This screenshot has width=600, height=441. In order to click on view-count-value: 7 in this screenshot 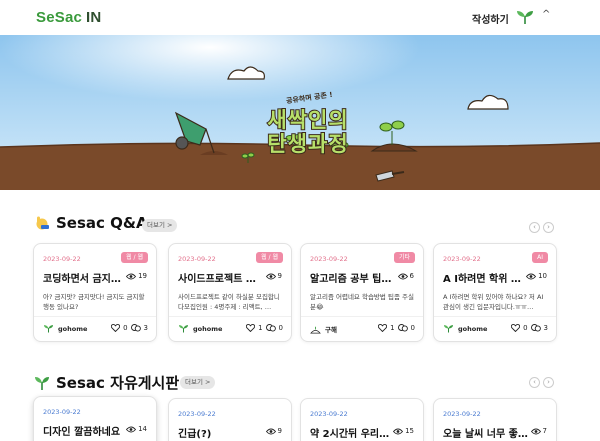, I will do `click(544, 431)`.